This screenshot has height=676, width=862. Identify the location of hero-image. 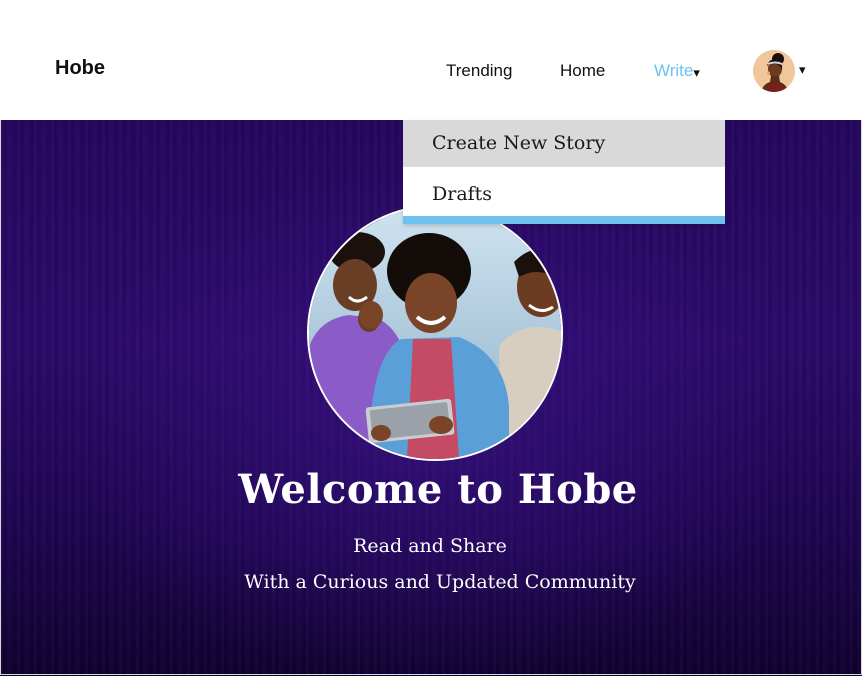
(435, 333).